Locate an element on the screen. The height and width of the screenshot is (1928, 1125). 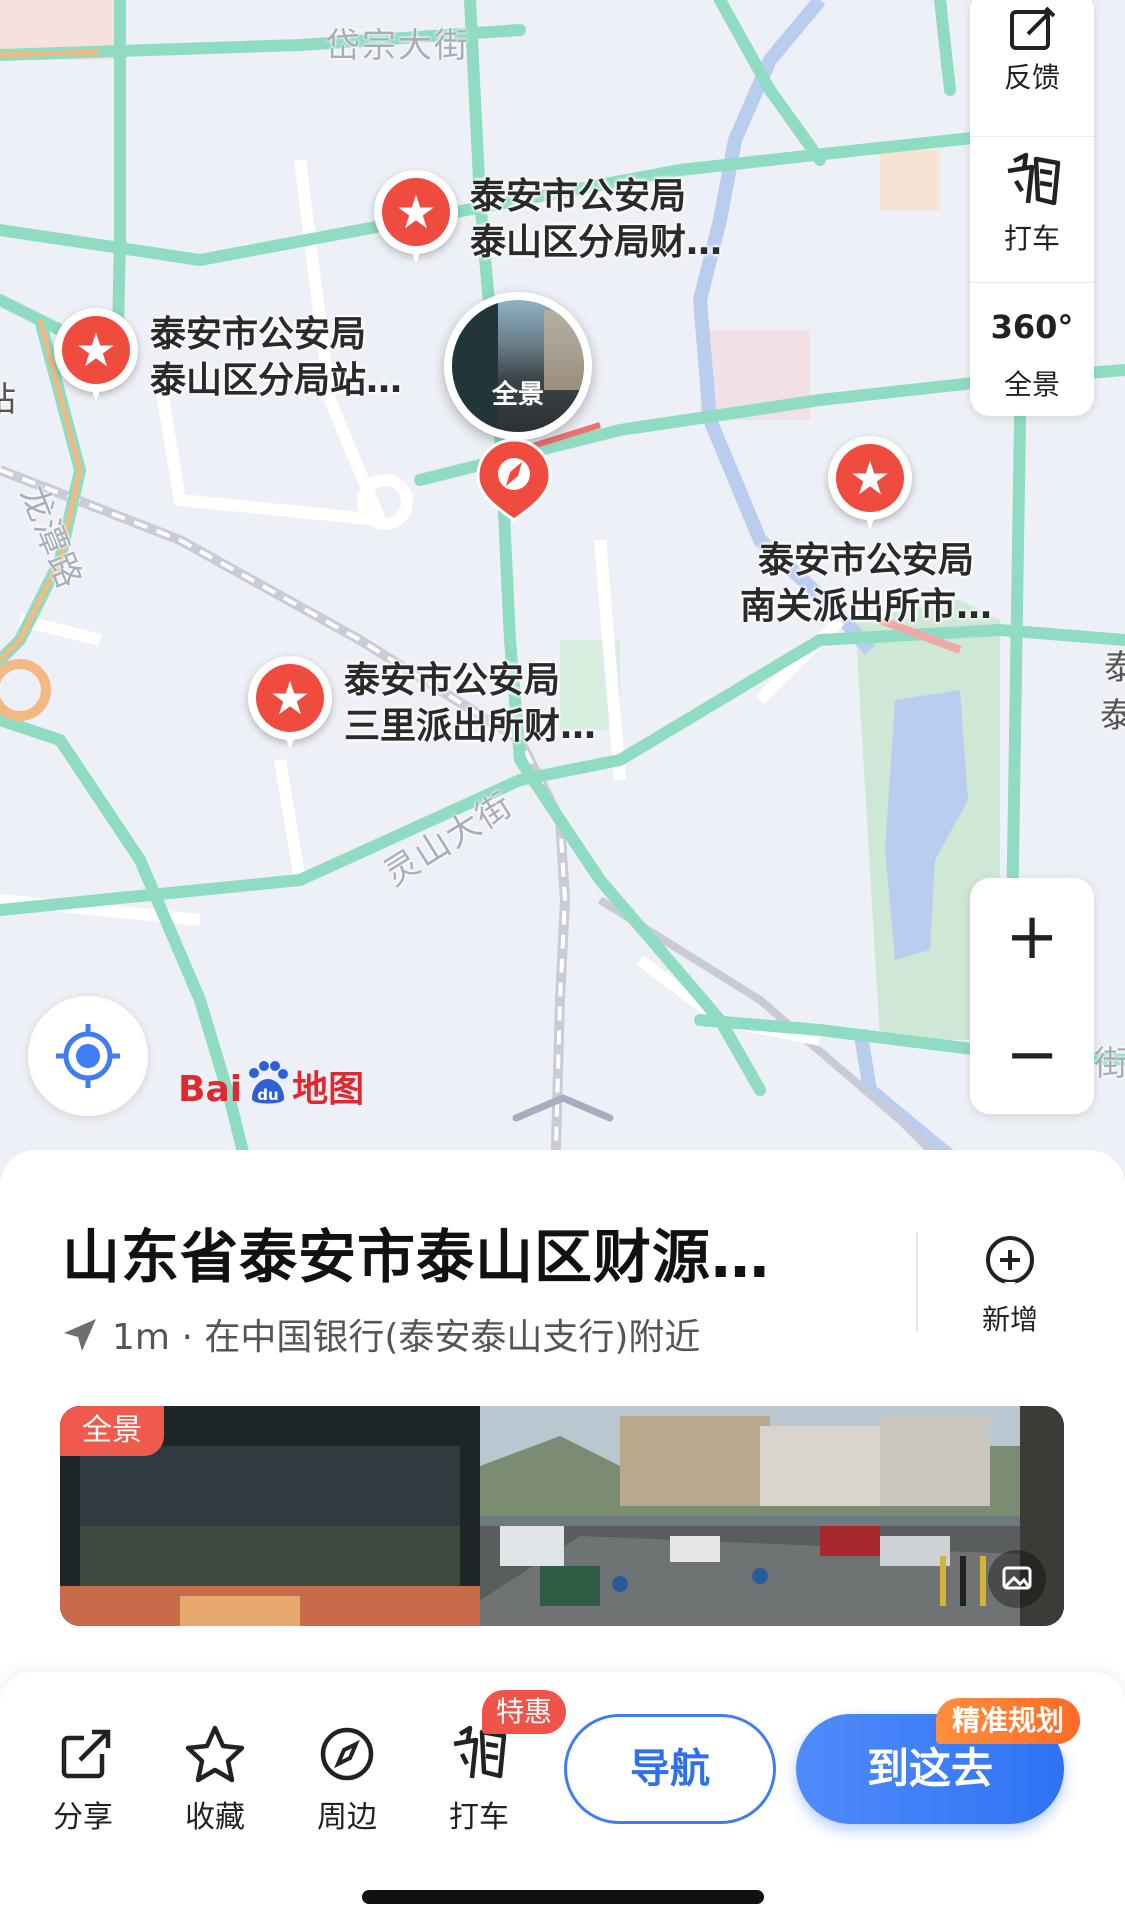
road-label-daizong: 岱宗大街 is located at coordinates (398, 46).